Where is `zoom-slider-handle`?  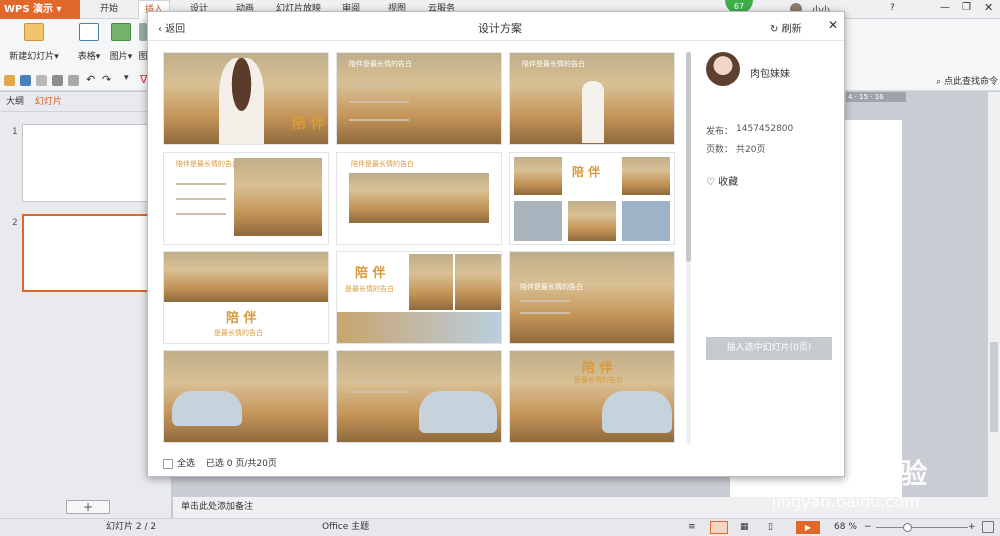
zoom-slider-handle is located at coordinates (907, 527).